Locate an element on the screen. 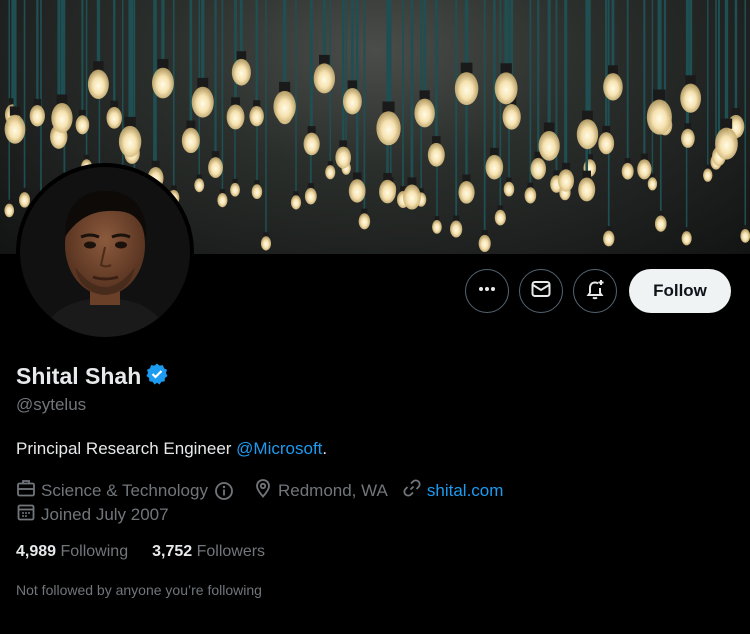  display-name-row: Shital Shah is located at coordinates (92, 376).